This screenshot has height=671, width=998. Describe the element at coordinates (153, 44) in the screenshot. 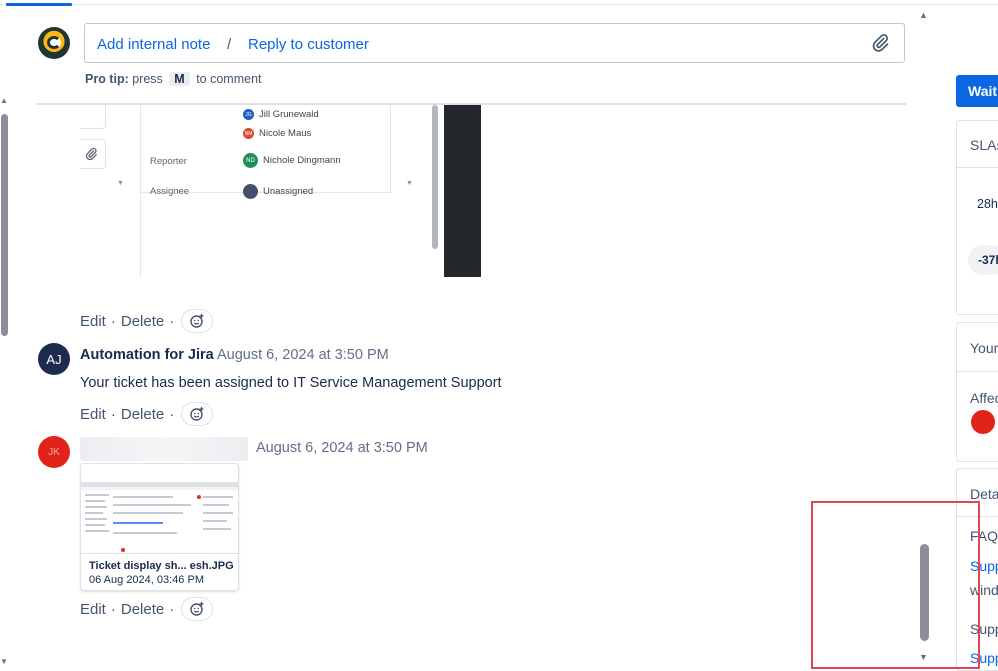

I see `add-internal-note-link: Add internal note` at that location.